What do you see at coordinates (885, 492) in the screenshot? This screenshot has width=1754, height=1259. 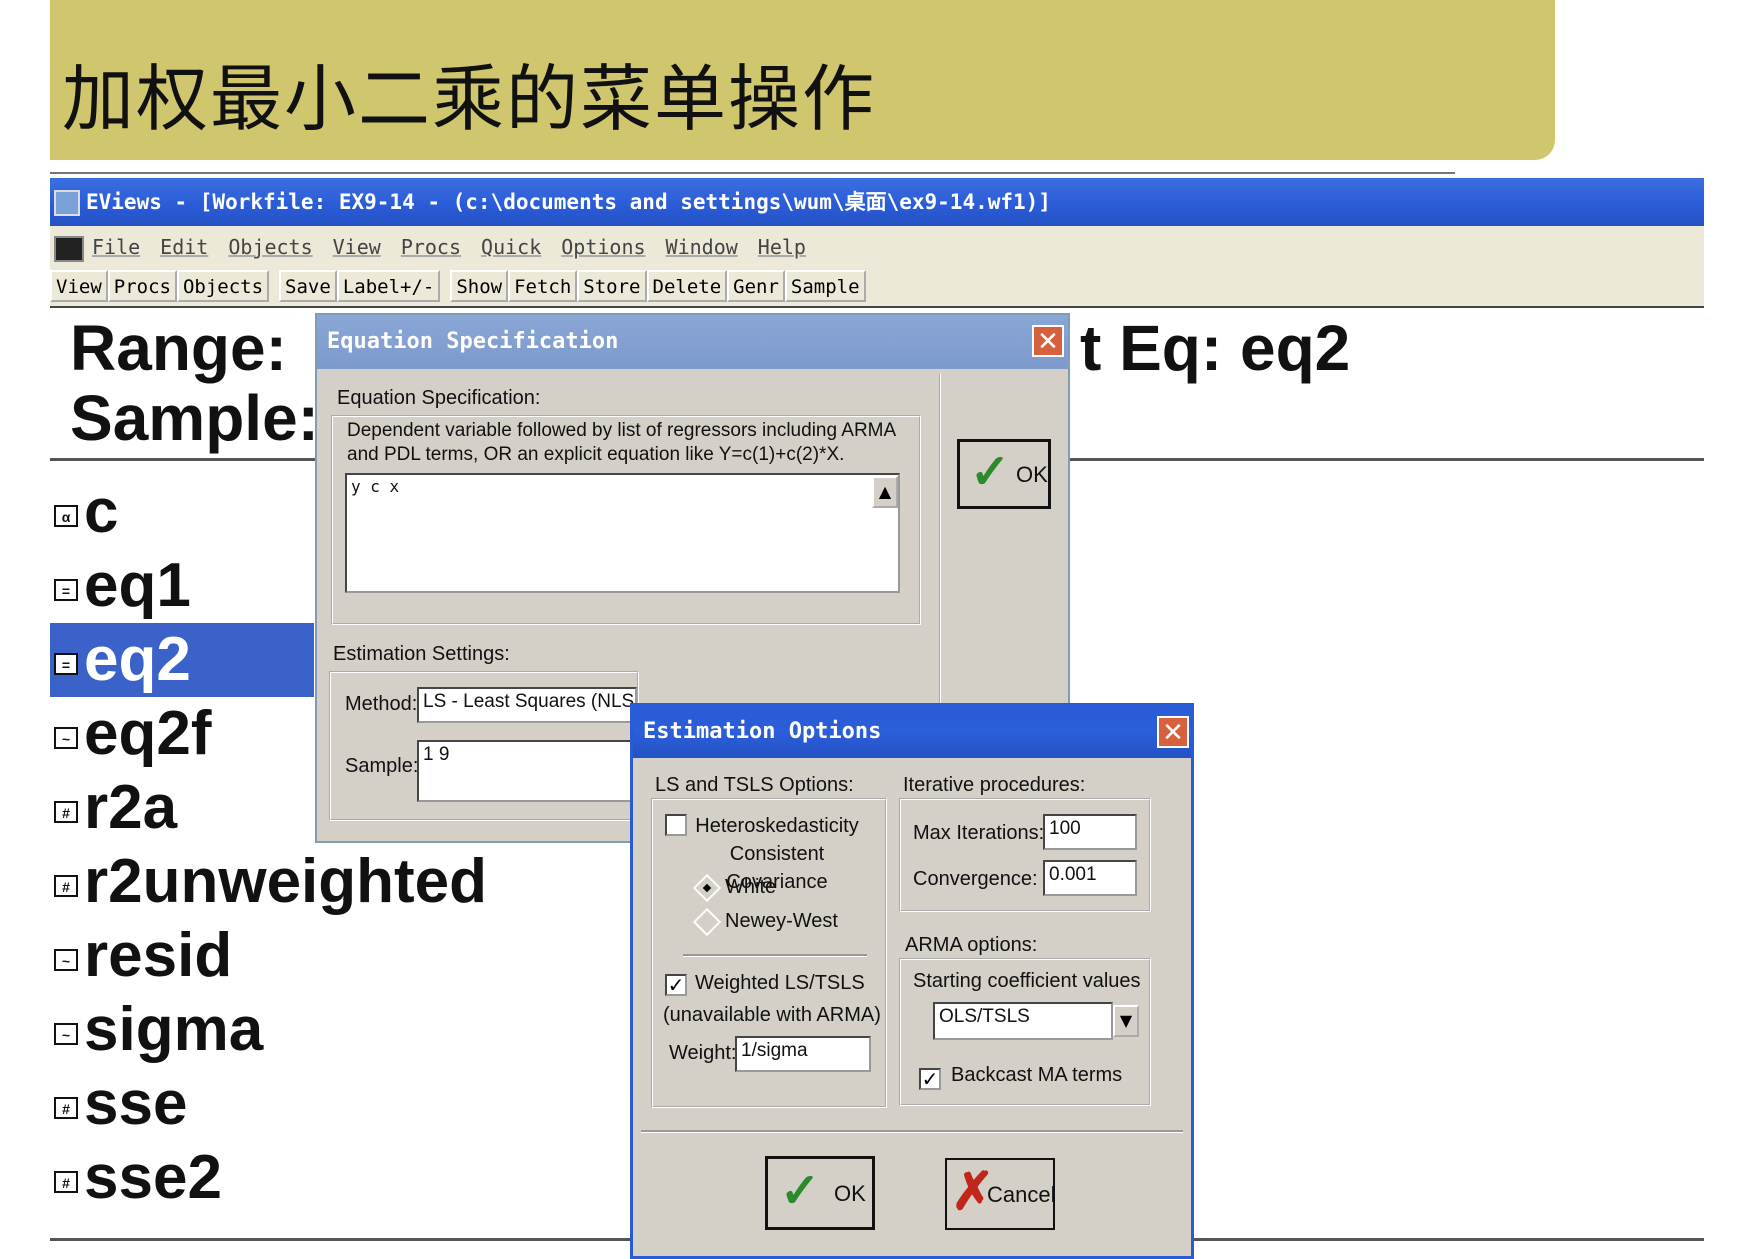 I see `scroll-up-icon: ▲` at bounding box center [885, 492].